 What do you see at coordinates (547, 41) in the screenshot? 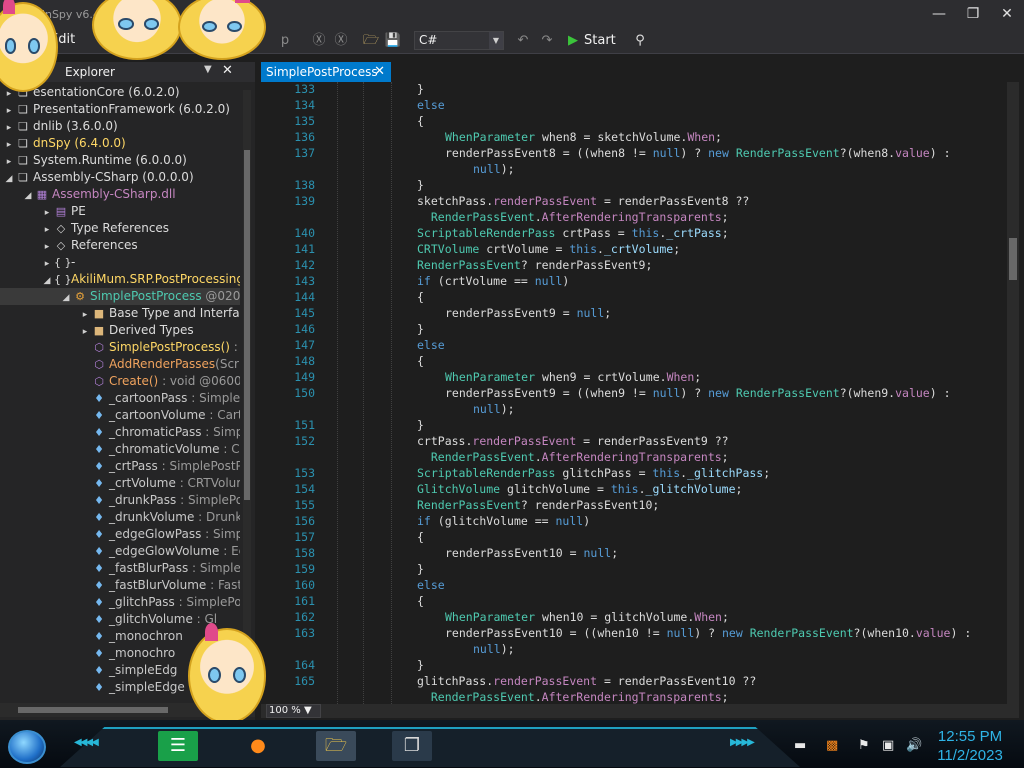
I see `redo-icon: ↷` at bounding box center [547, 41].